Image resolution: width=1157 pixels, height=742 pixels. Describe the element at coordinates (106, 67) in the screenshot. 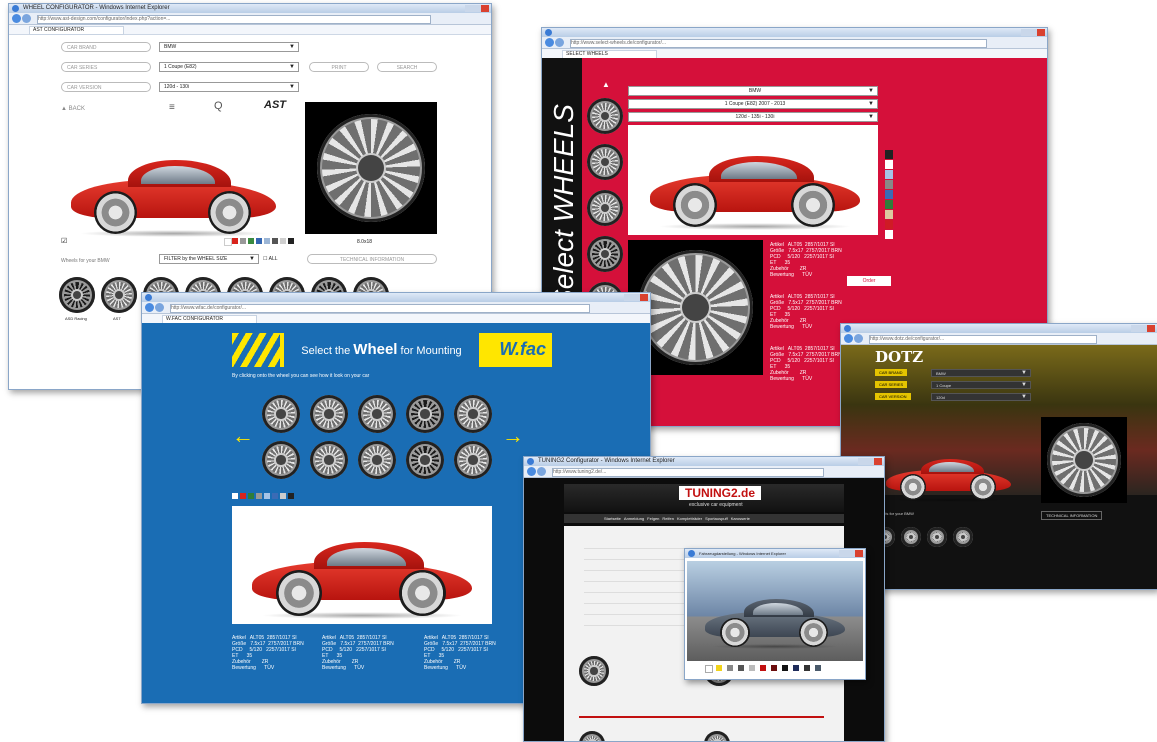

I see `car-series-field: CAR SERIES` at that location.